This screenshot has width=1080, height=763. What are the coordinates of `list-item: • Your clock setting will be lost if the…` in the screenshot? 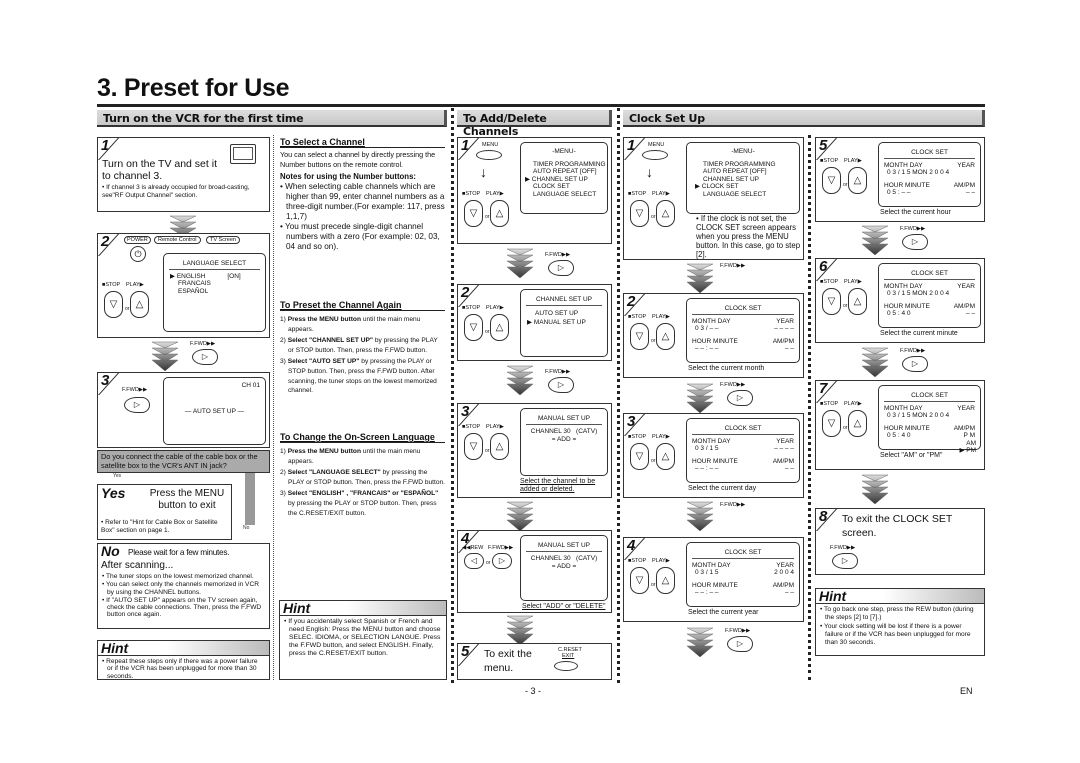 It's located at (895, 634).